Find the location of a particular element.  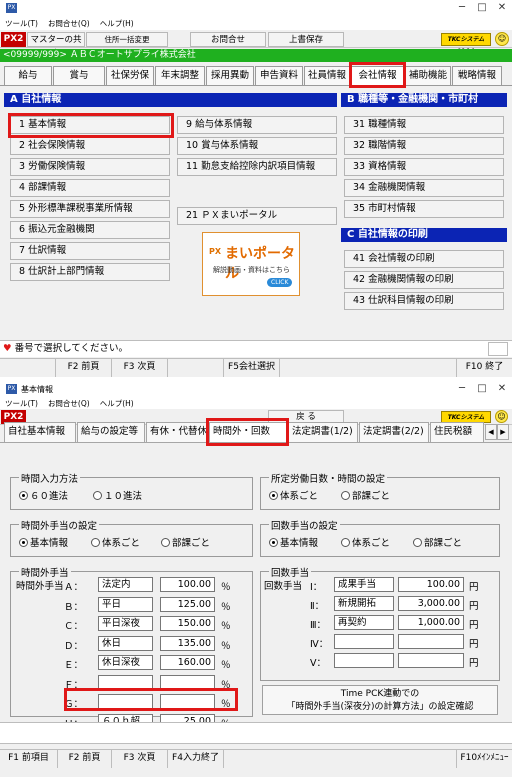

menu-inquiry: お問合せ(Q) is located at coordinates (69, 23).